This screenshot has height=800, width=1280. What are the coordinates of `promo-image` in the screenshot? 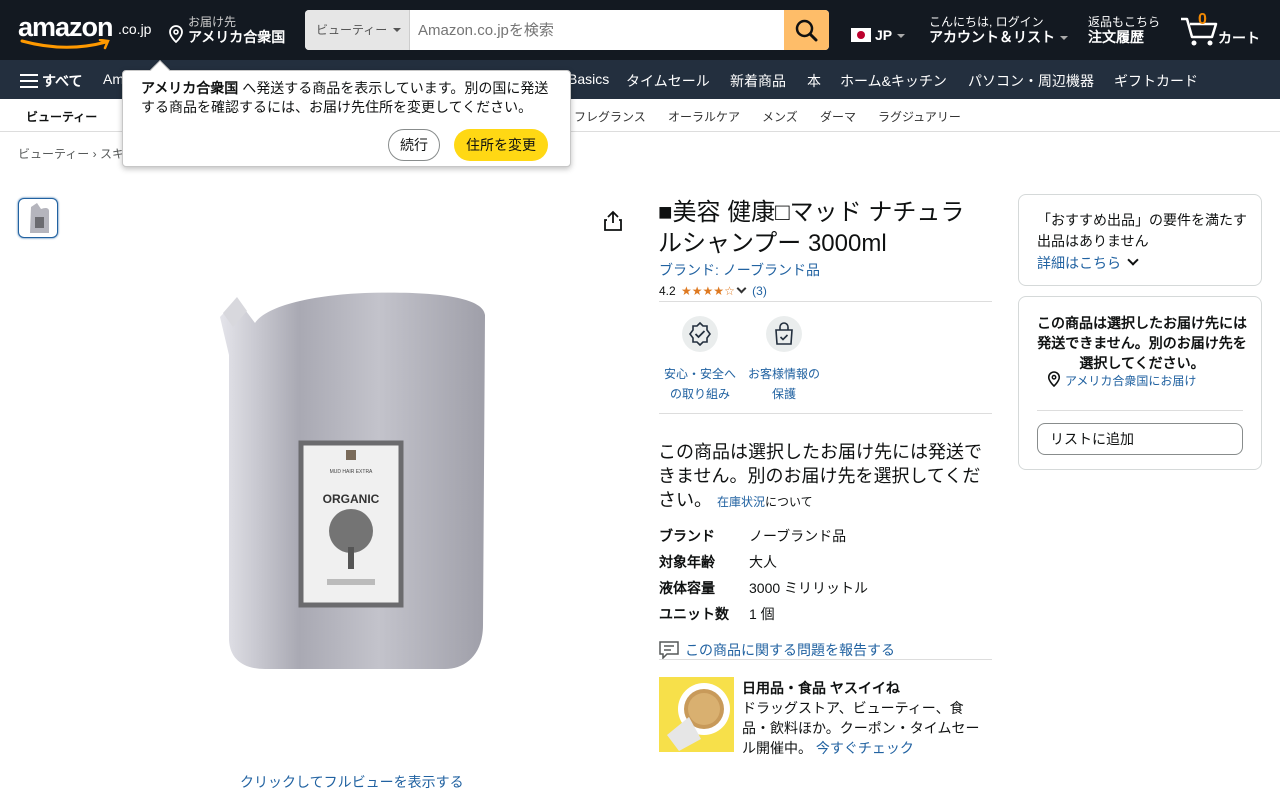 It's located at (696, 714).